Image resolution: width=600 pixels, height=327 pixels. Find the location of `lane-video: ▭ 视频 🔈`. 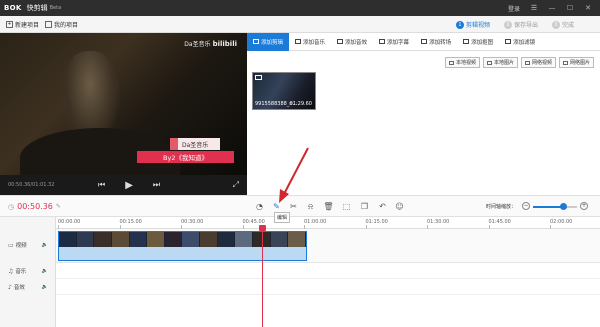

lane-video: ▭ 视频 🔈 is located at coordinates (28, 245).